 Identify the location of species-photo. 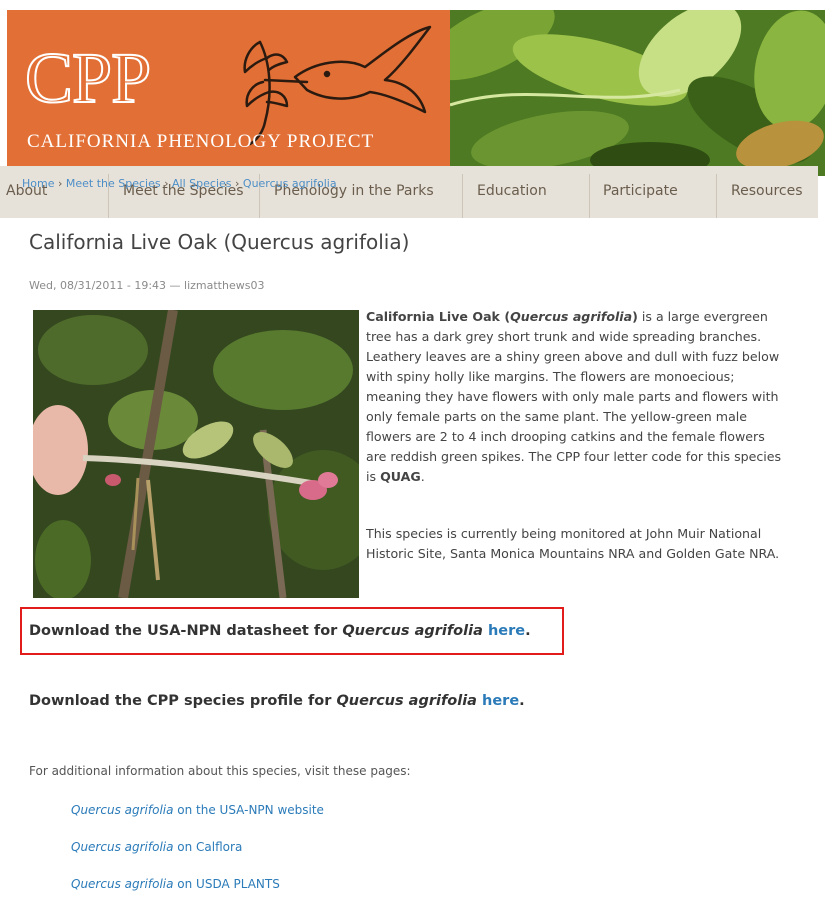
(196, 454).